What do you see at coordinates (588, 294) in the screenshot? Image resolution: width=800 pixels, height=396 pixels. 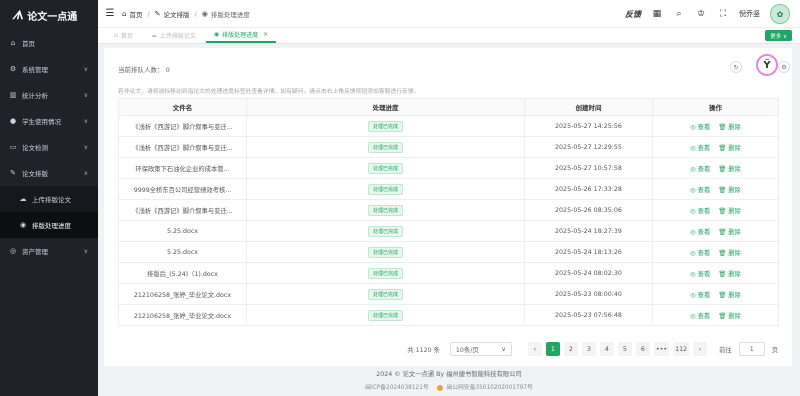 I see `created-time: 2025-05-23 08:00:40` at bounding box center [588, 294].